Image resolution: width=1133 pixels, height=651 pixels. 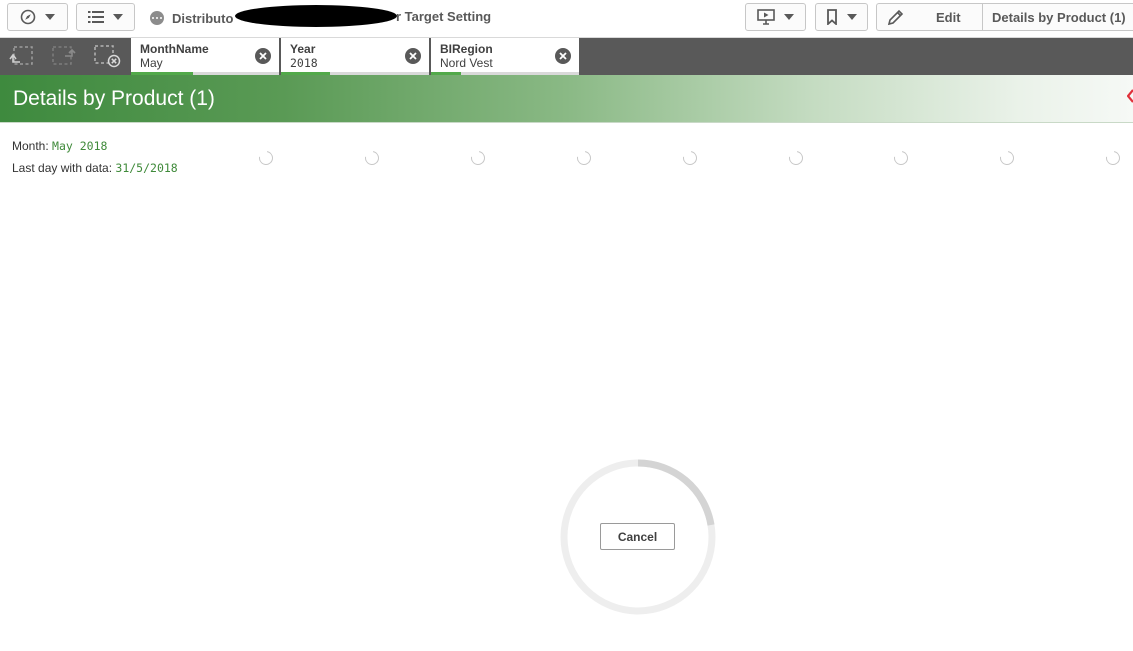 What do you see at coordinates (948, 17) in the screenshot?
I see `edit-label: Edit` at bounding box center [948, 17].